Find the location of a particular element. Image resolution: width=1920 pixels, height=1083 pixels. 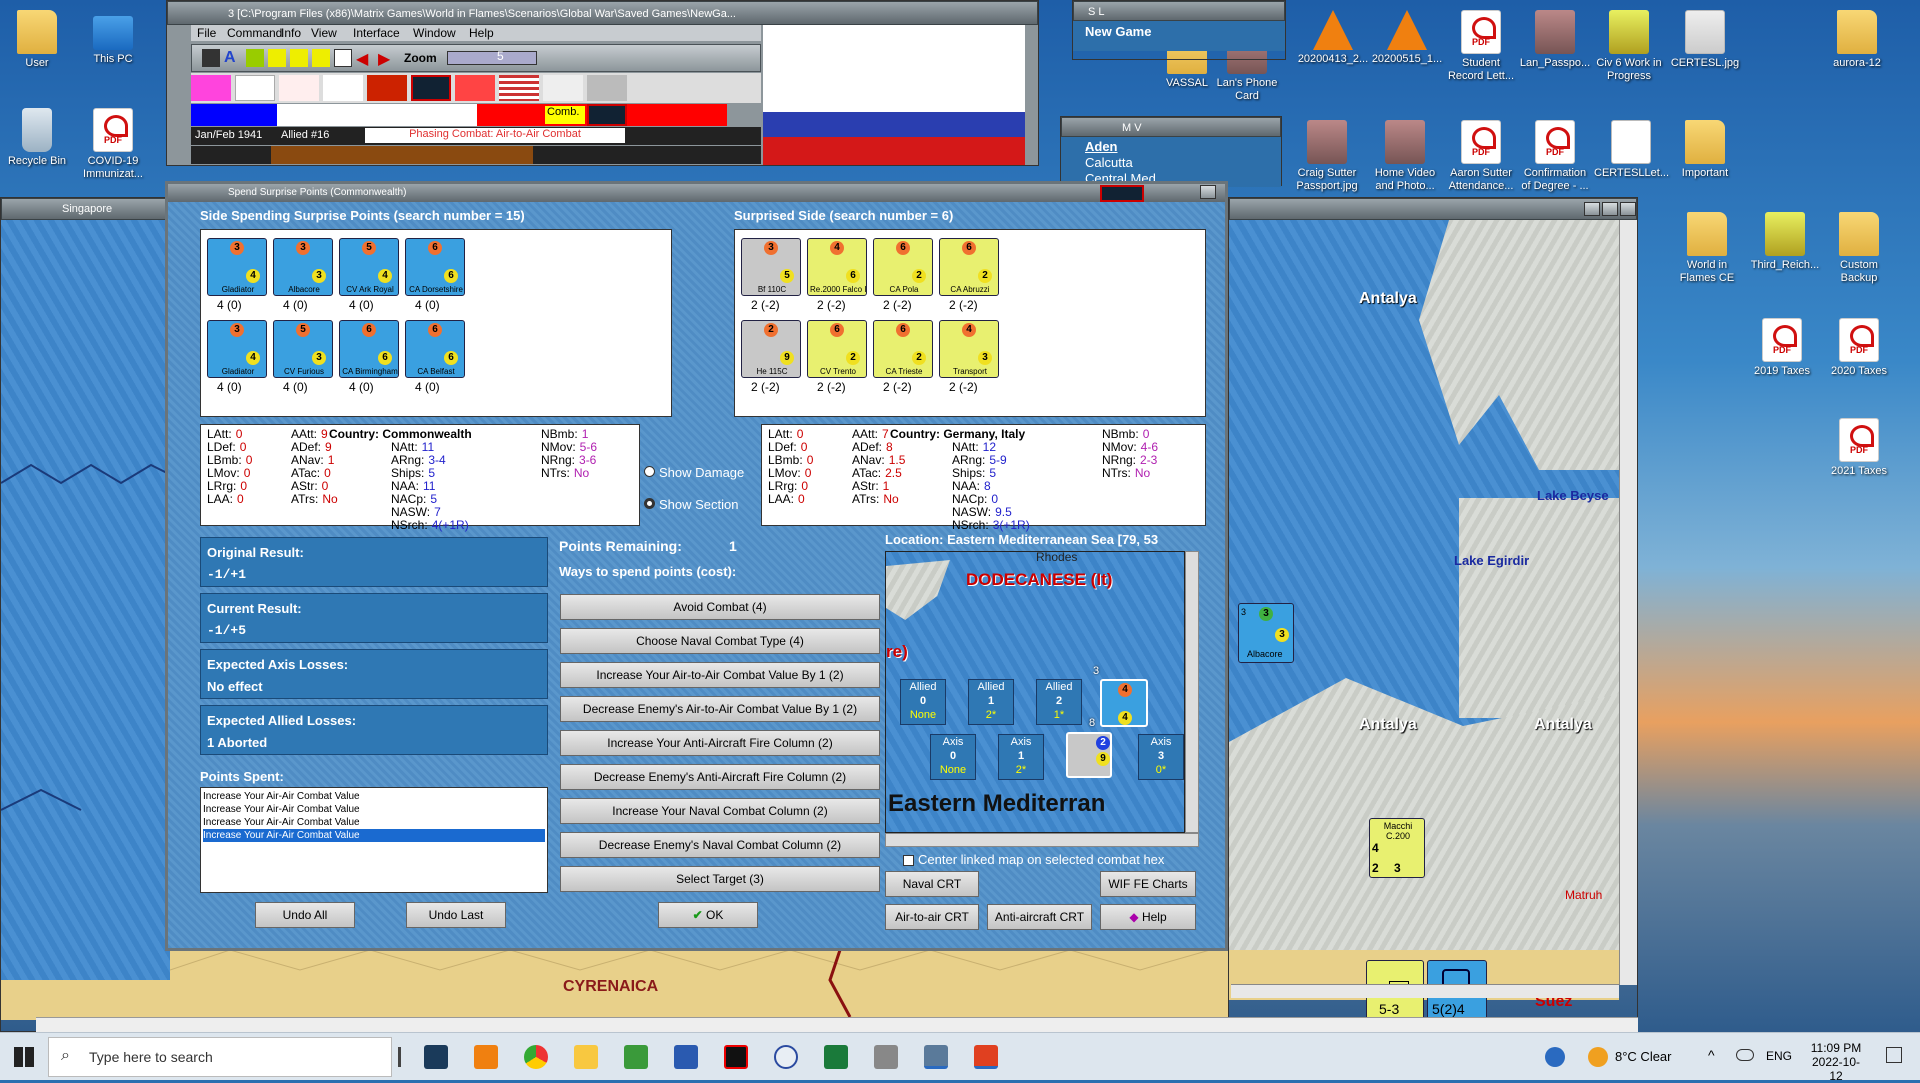

desktop-icon-10: aurora-12 is located at coordinates (1857, 40).